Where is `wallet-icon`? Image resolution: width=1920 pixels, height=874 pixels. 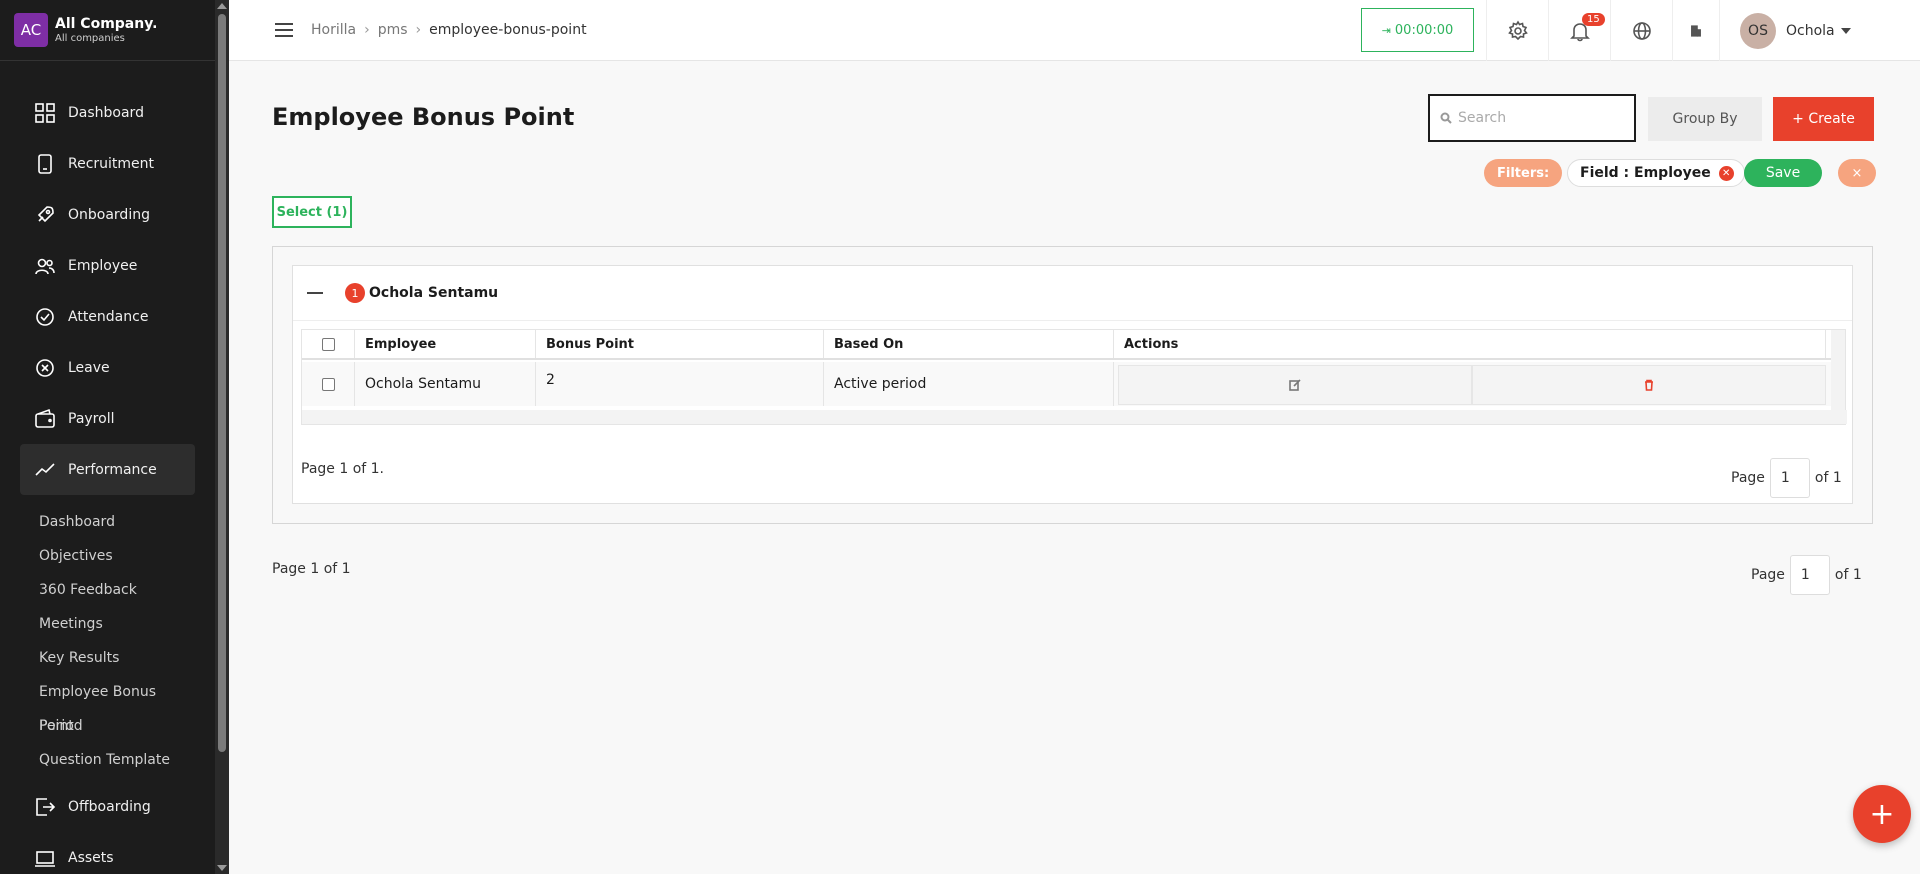 wallet-icon is located at coordinates (45, 419).